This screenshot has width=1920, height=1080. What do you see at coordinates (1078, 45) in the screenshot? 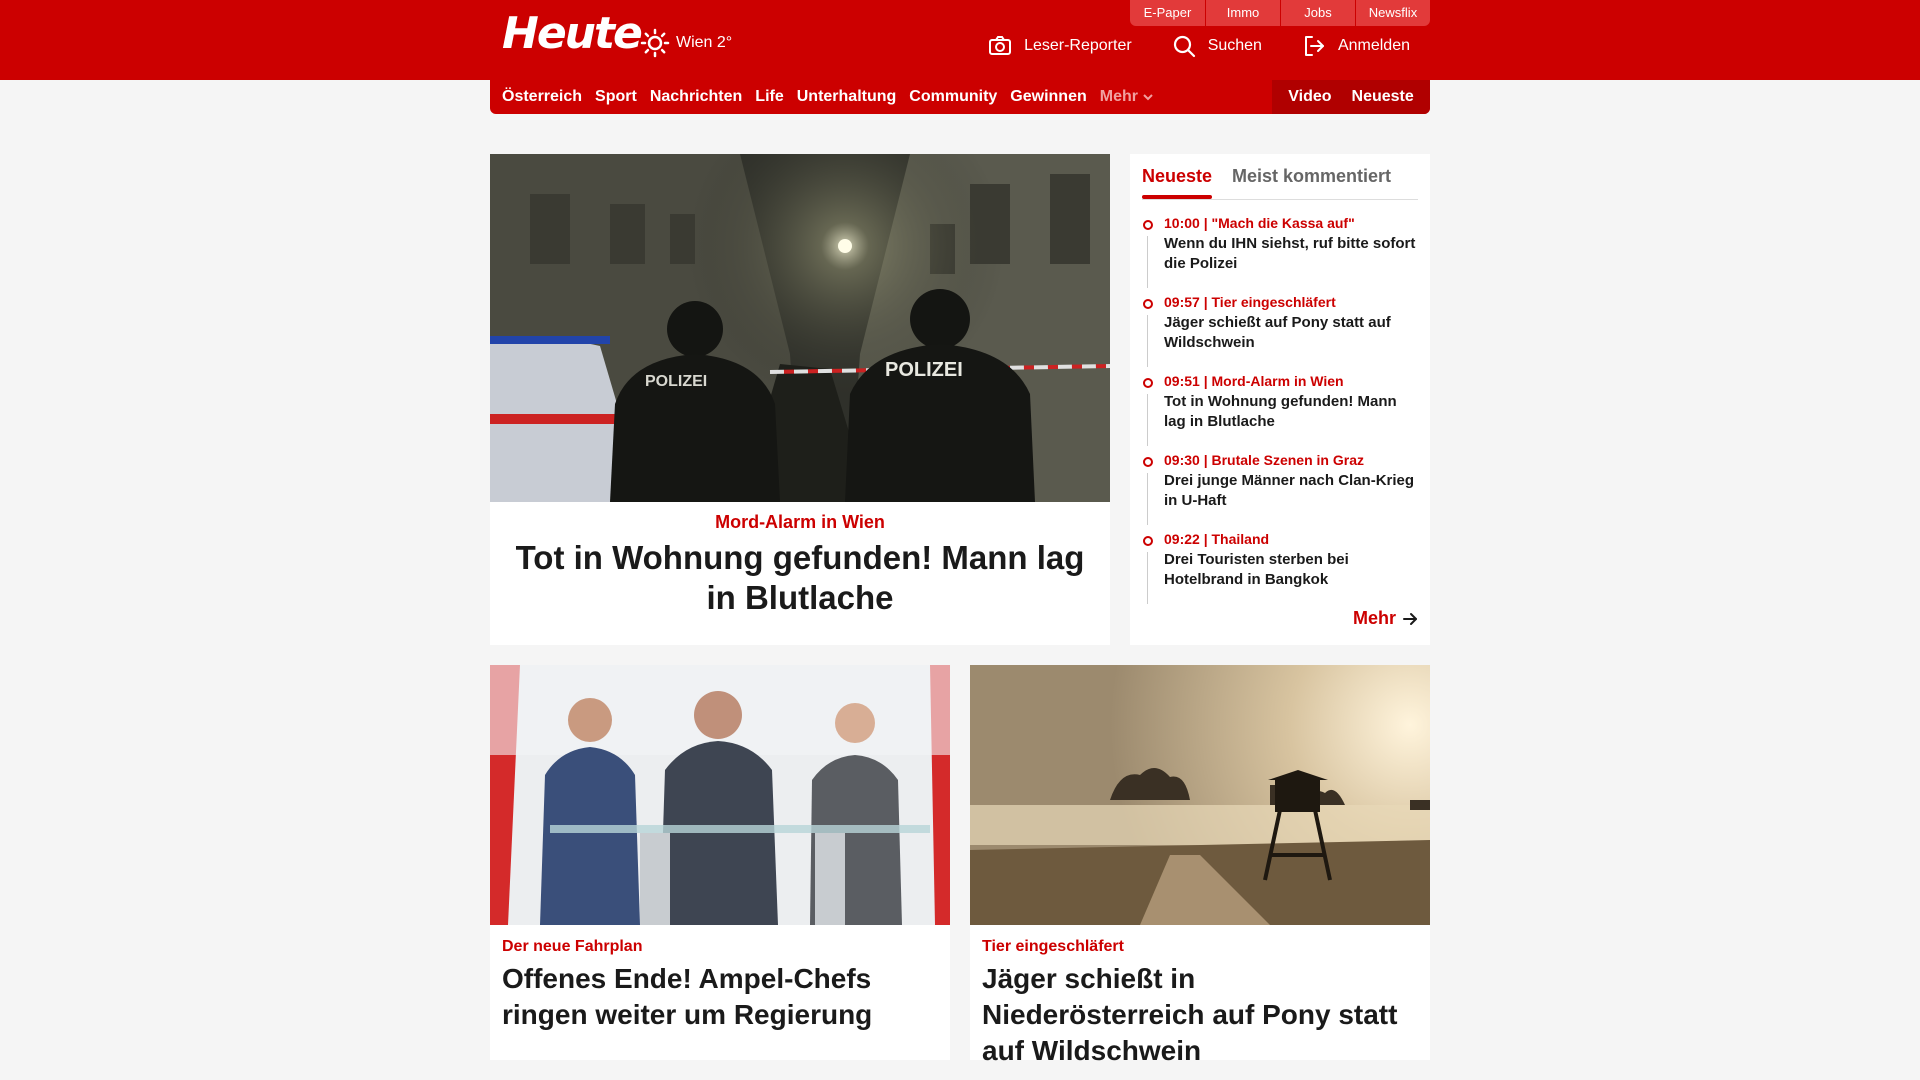
I see `leser-reporter-label: Leser-Reporter` at bounding box center [1078, 45].